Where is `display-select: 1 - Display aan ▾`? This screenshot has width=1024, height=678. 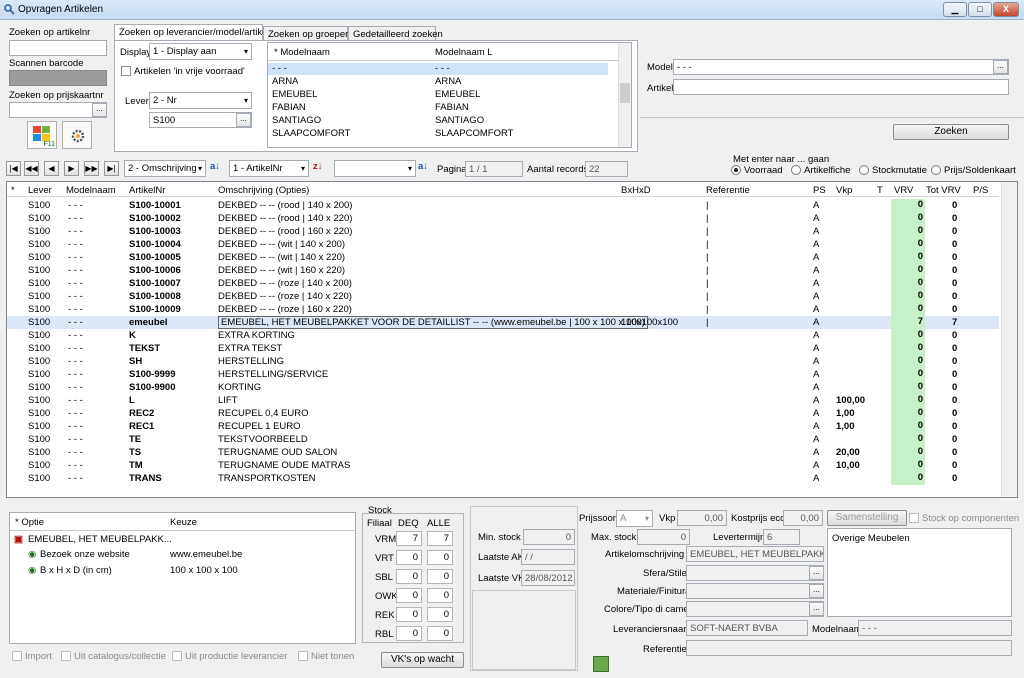
display-select: 1 - Display aan ▾ is located at coordinates (200, 51).